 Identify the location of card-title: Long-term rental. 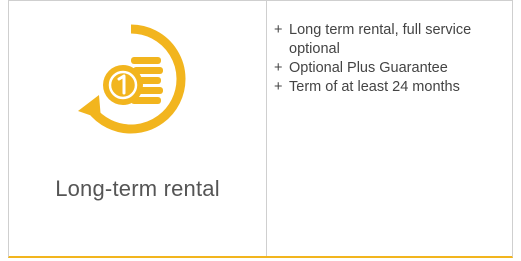
(137, 188).